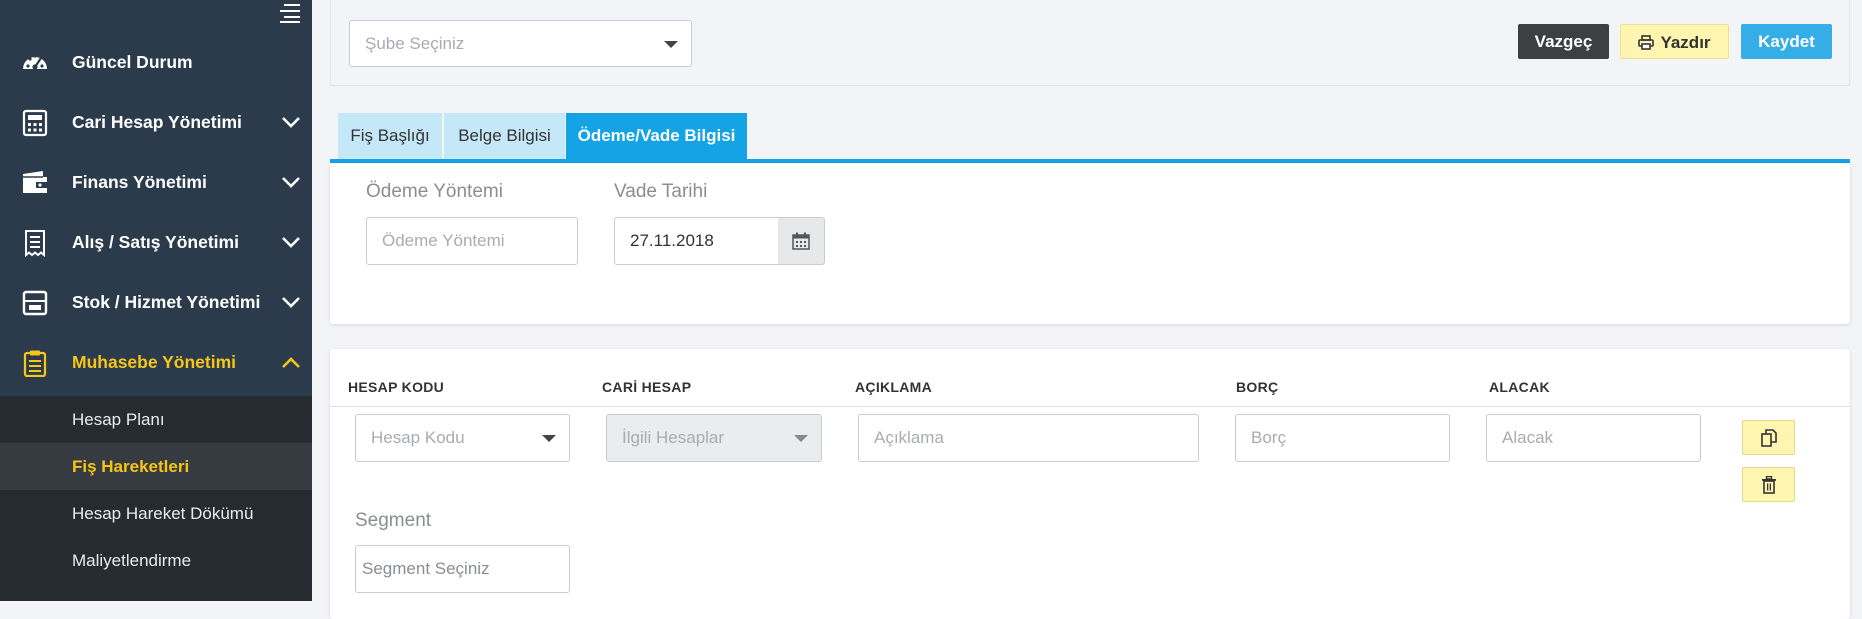 Image resolution: width=1862 pixels, height=619 pixels. Describe the element at coordinates (35, 303) in the screenshot. I see `archive-box-icon` at that location.